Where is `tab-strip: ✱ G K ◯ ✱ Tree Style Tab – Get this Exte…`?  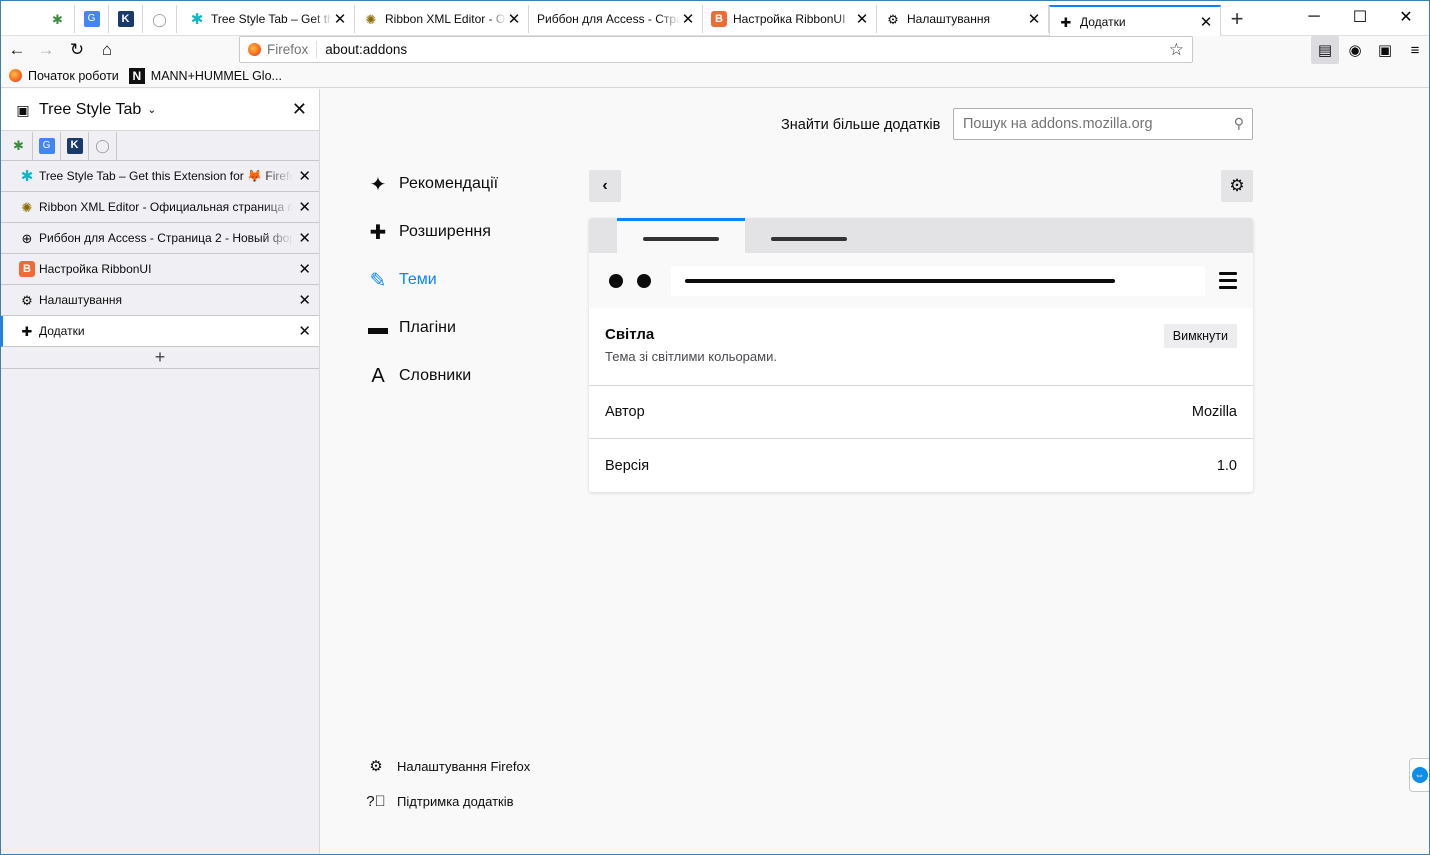 tab-strip: ✱ G K ◯ ✱ Tree Style Tab – Get this Exte… is located at coordinates (715, 19).